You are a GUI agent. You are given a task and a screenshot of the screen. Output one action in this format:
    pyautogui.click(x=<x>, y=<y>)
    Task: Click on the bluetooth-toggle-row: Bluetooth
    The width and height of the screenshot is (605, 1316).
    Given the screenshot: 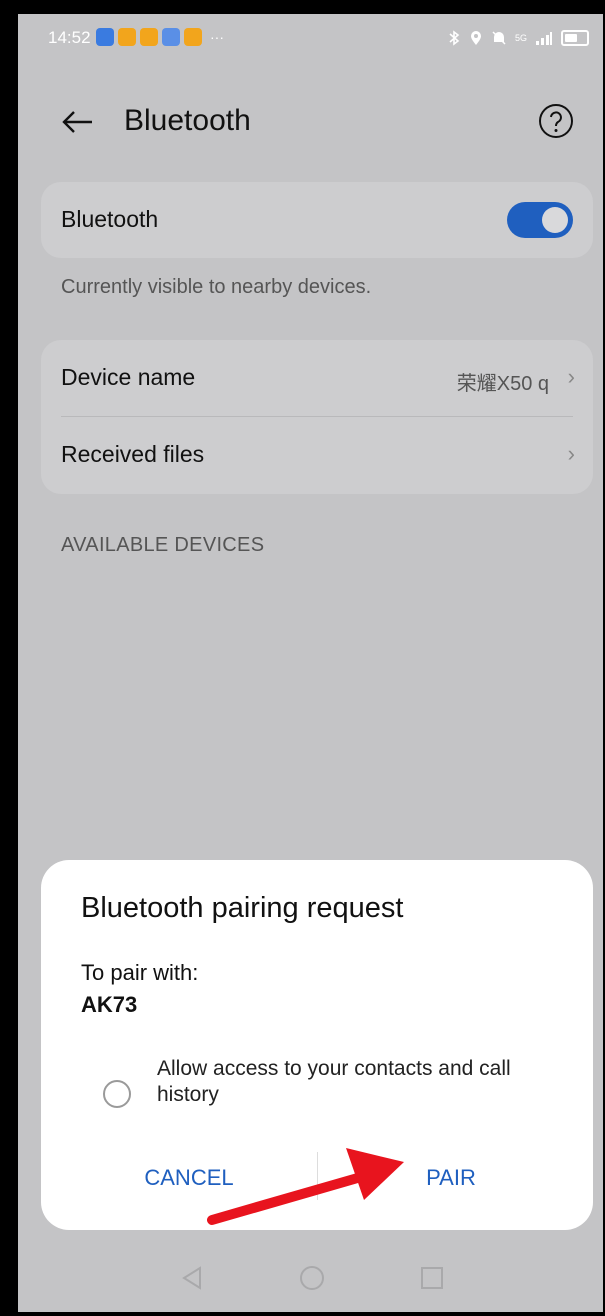 What is the action you would take?
    pyautogui.click(x=317, y=220)
    